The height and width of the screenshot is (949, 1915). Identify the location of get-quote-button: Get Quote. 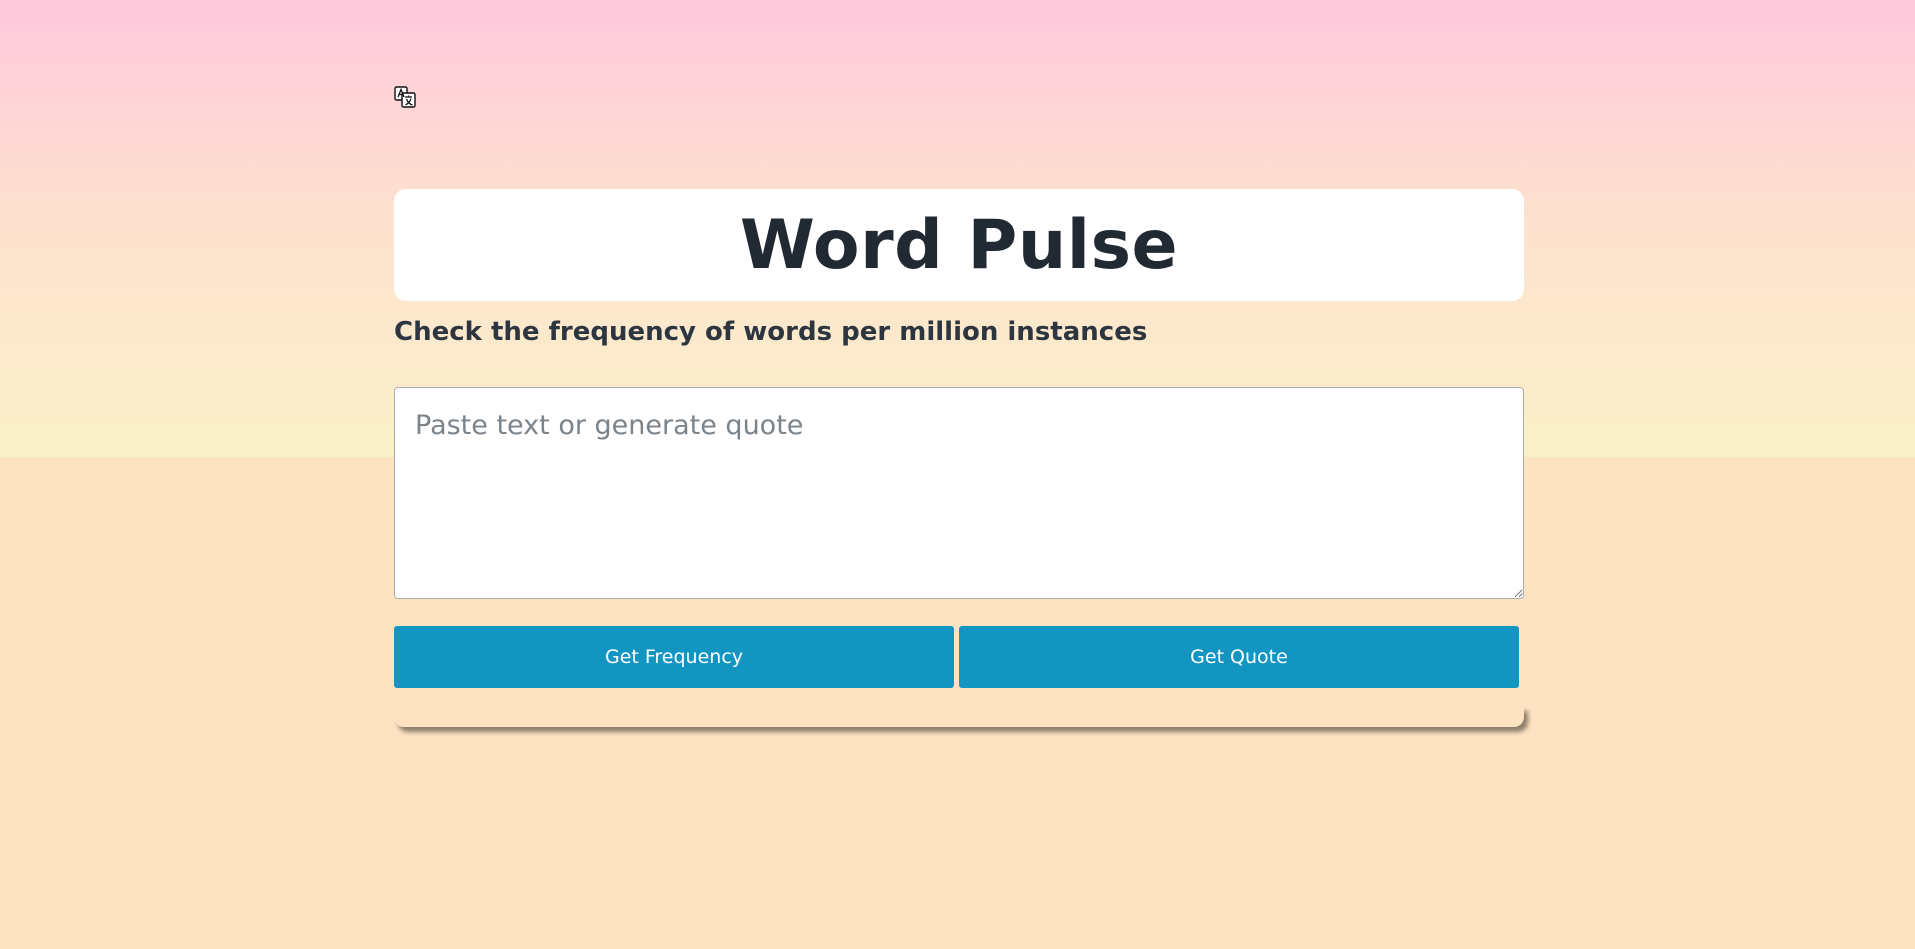
(1239, 657).